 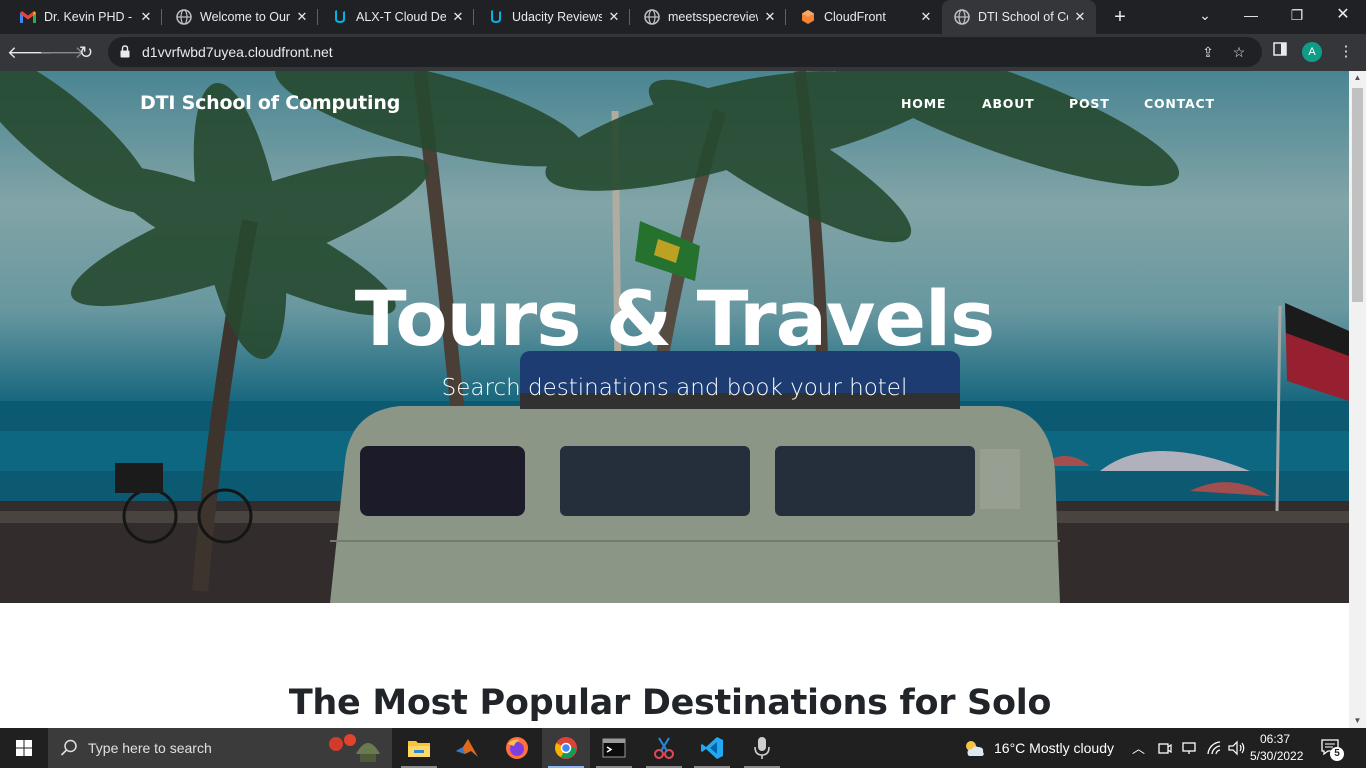 I want to click on browser-tab: Udacity Reviews ✕, so click(x=553, y=17).